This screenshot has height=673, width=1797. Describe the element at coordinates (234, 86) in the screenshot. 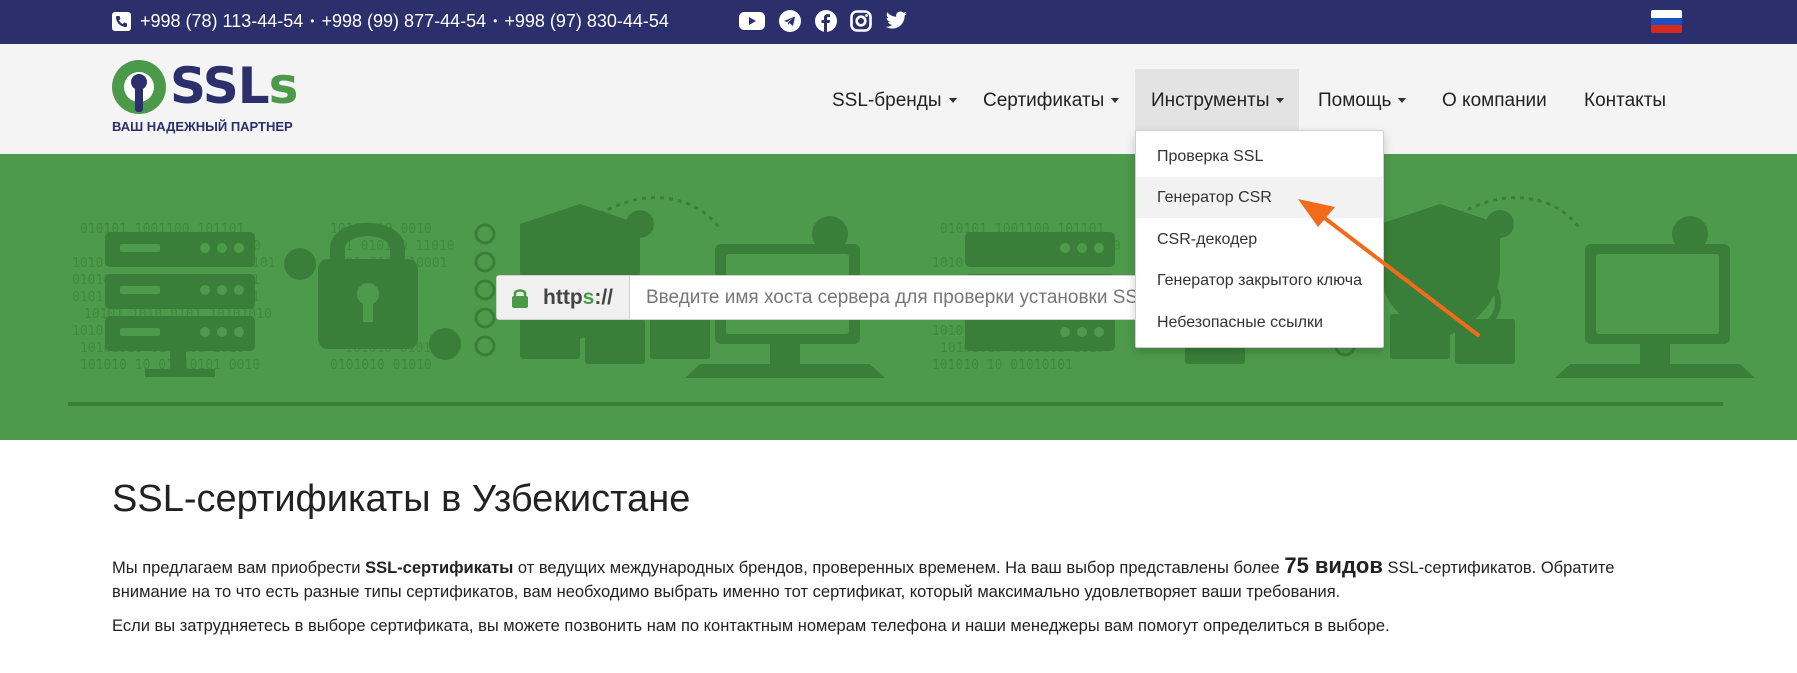

I see `logo-text: SSLs` at that location.